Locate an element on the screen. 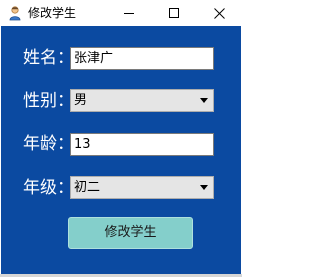 Image resolution: width=320 pixels, height=277 pixels. age-label: 年龄： is located at coordinates (48, 144).